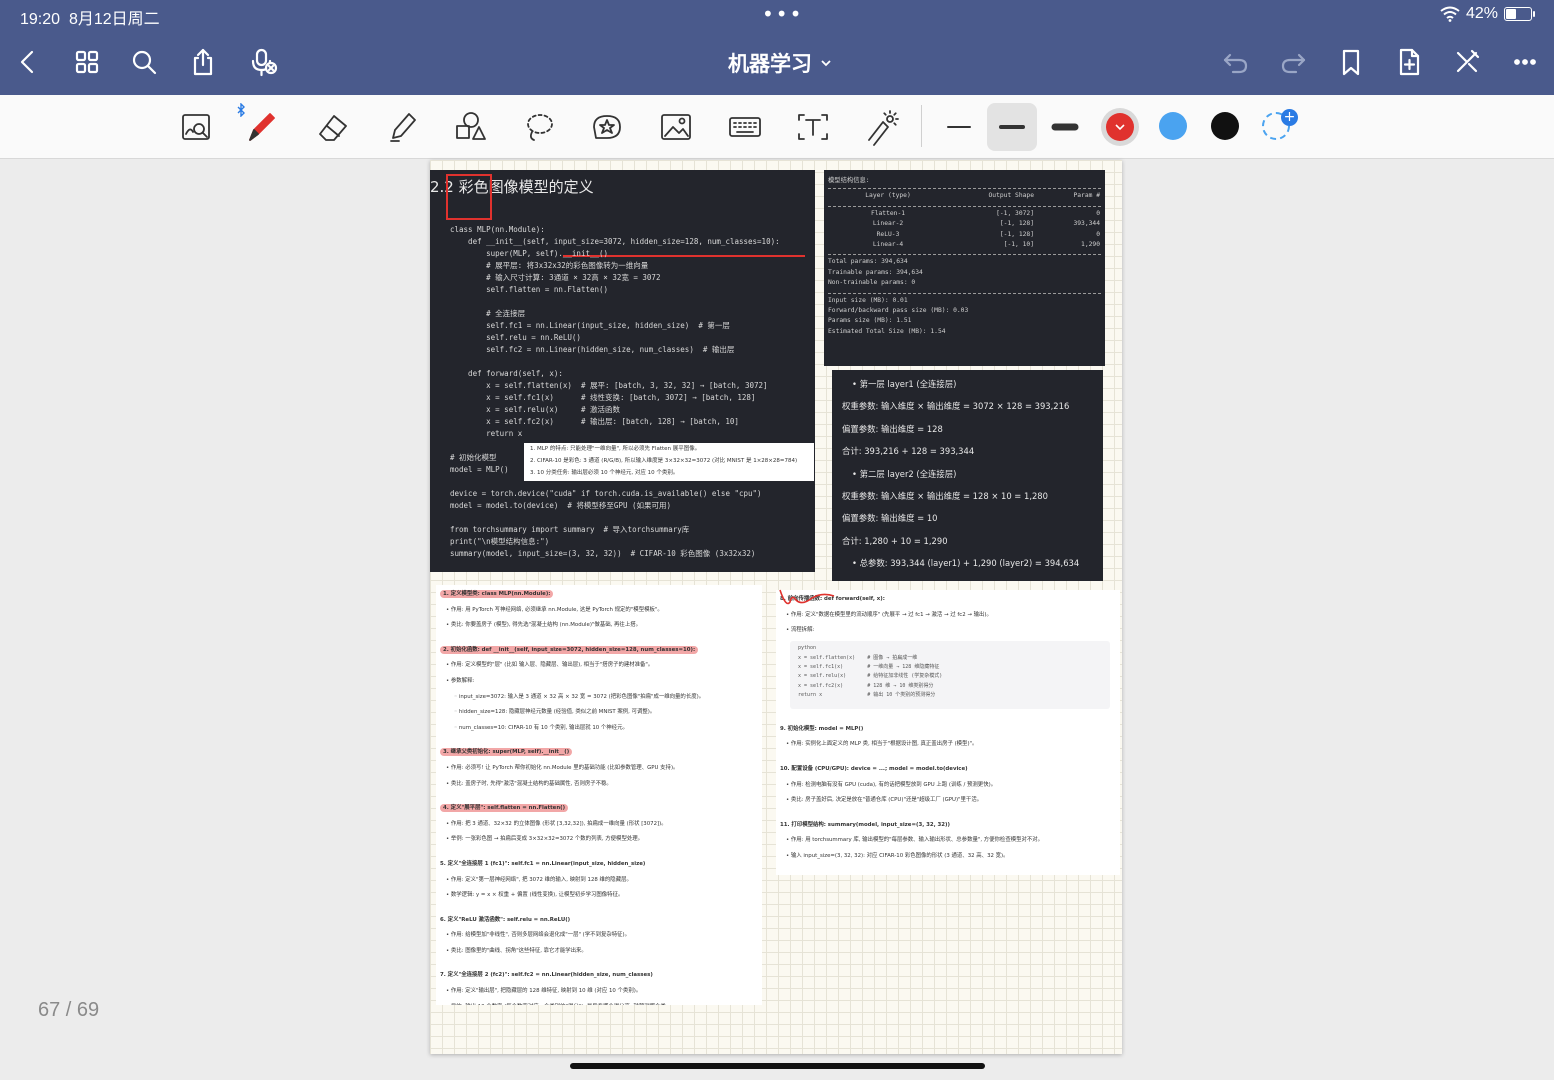 The image size is (1554, 1080). Describe the element at coordinates (69, 1010) in the screenshot. I see `page-counter: 67 / 69` at that location.